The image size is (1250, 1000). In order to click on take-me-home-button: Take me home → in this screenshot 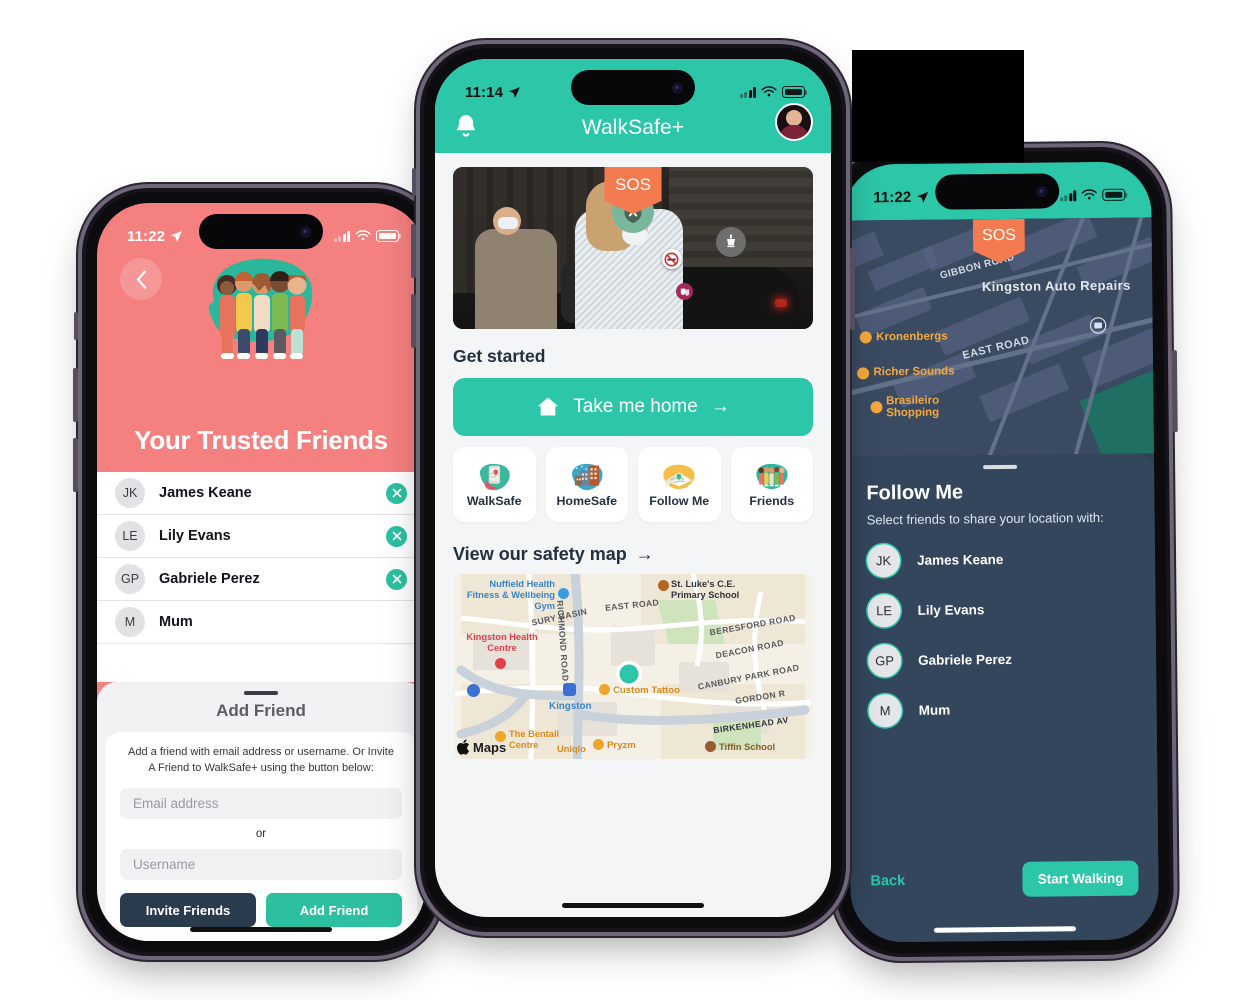, I will do `click(633, 407)`.